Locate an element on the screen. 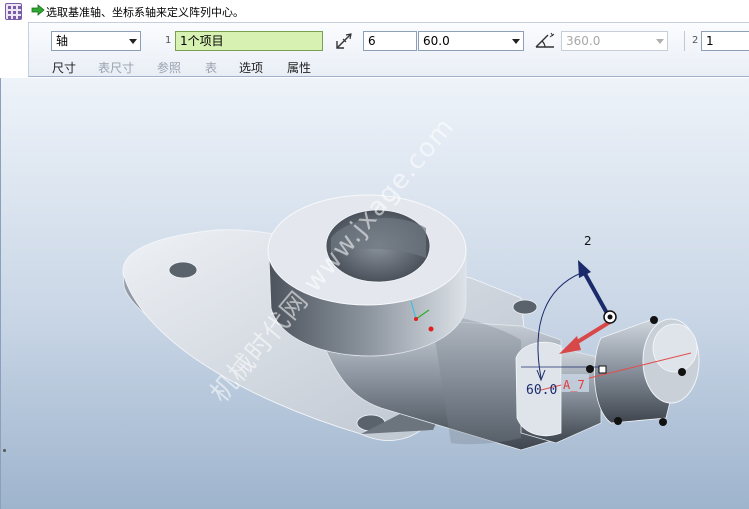  message-bar: 选取基准轴、坐标系轴来定义阵列中心。 is located at coordinates (374, 11).